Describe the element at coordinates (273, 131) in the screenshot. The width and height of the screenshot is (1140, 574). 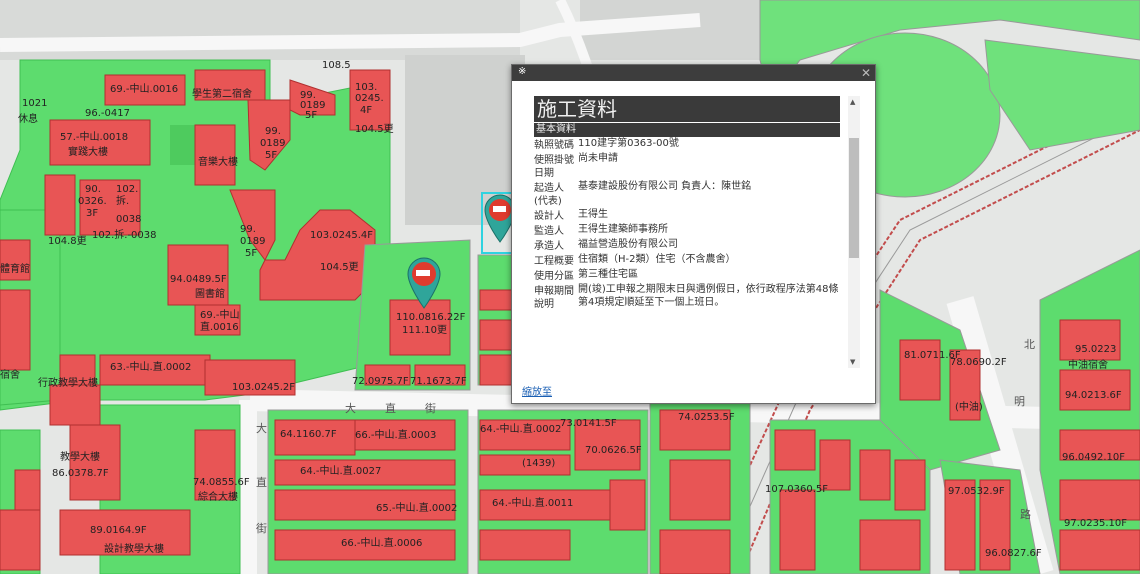
I see `parcel-label: 99.` at that location.